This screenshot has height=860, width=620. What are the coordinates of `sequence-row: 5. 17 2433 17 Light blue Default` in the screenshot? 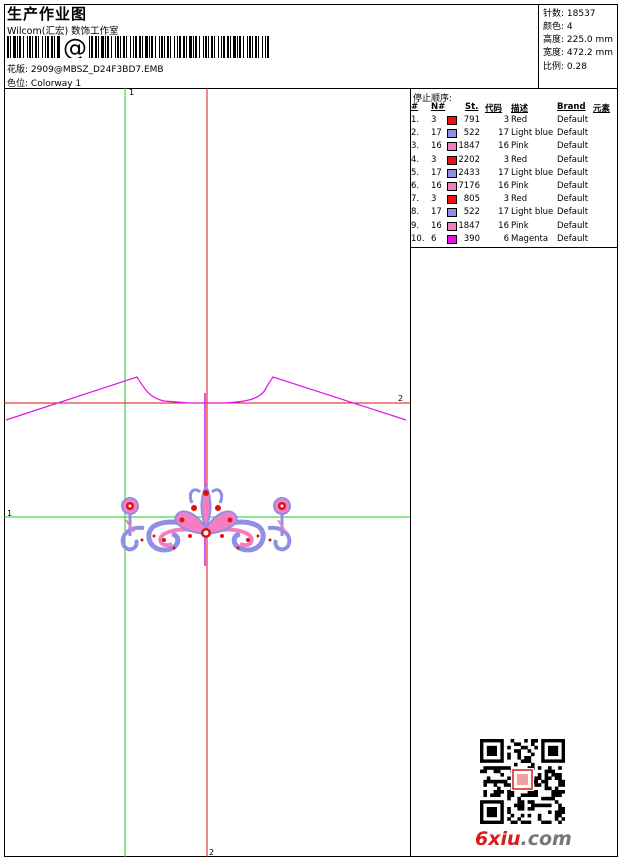 It's located at (514, 174).